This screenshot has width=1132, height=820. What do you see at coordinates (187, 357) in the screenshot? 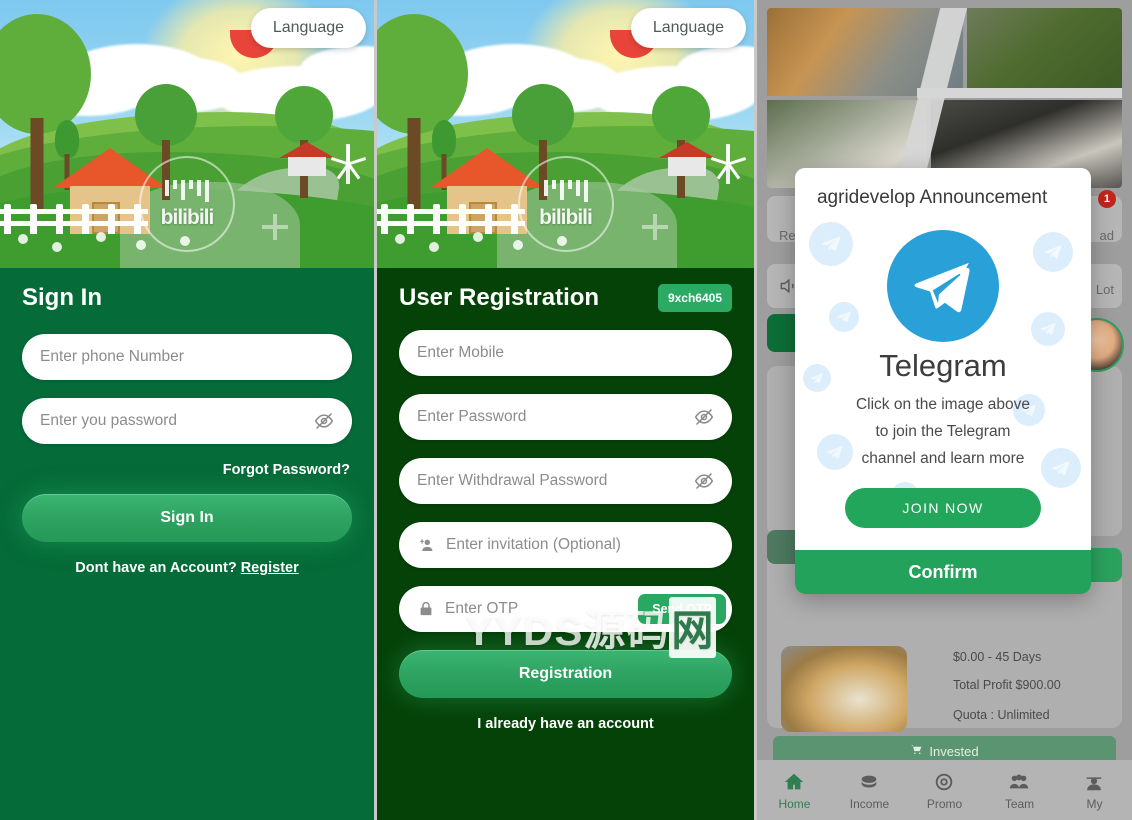
I see `phone-input: Enter phone Number` at bounding box center [187, 357].